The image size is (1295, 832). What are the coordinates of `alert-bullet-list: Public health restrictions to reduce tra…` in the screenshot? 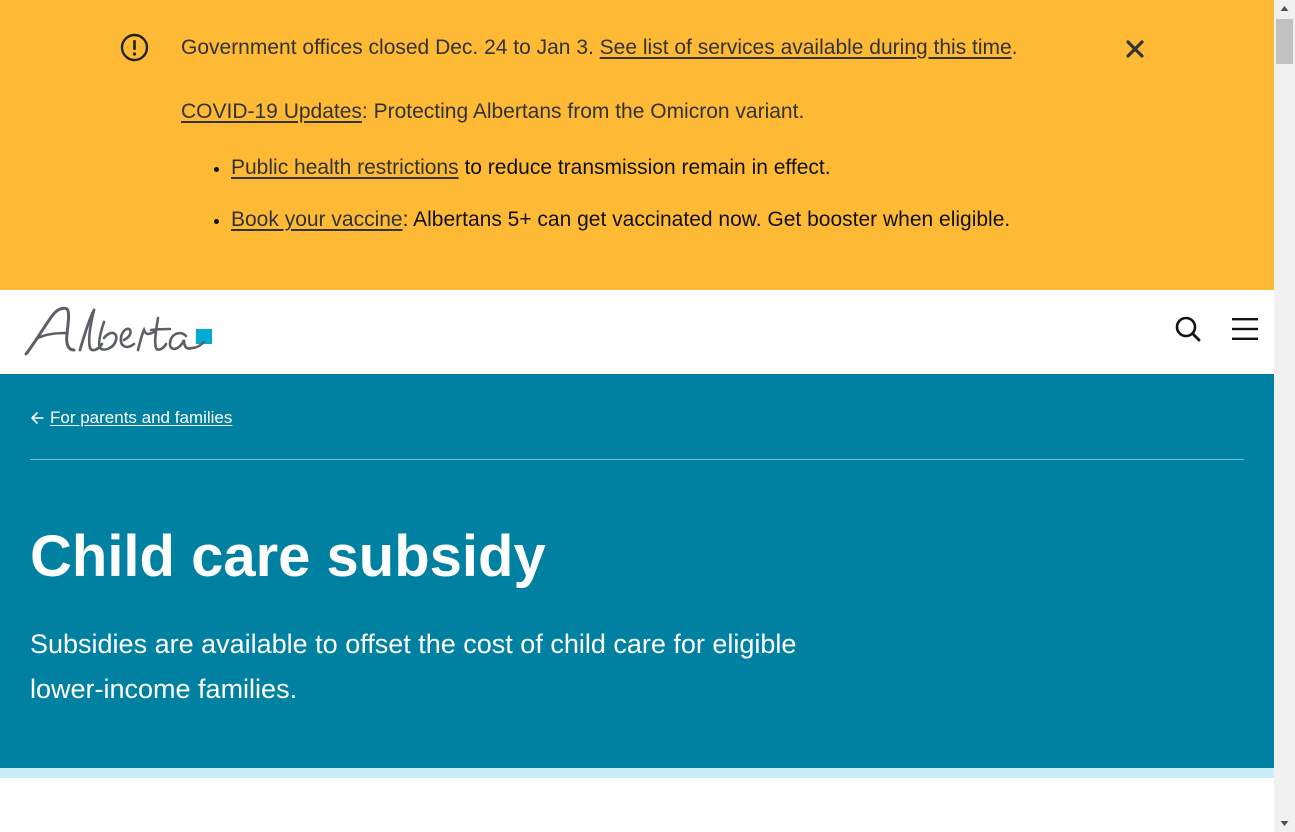 It's located at (595, 206).